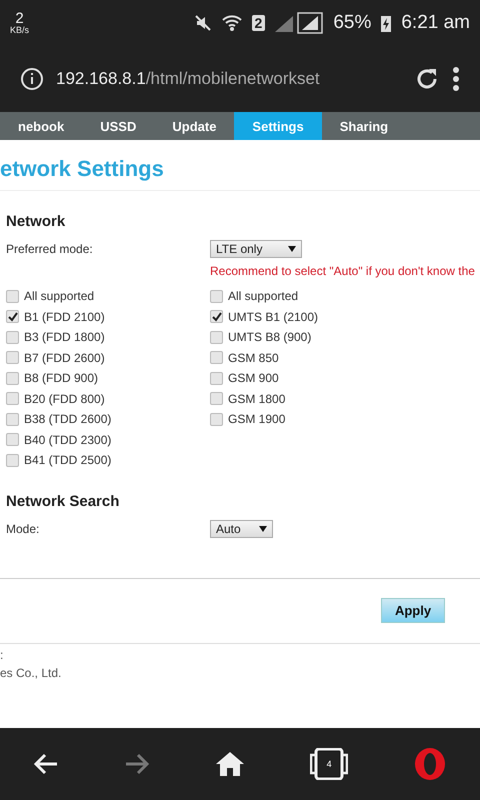 The image size is (480, 800). What do you see at coordinates (61, 378) in the screenshot?
I see `band-label: B8 (FDD 900)` at bounding box center [61, 378].